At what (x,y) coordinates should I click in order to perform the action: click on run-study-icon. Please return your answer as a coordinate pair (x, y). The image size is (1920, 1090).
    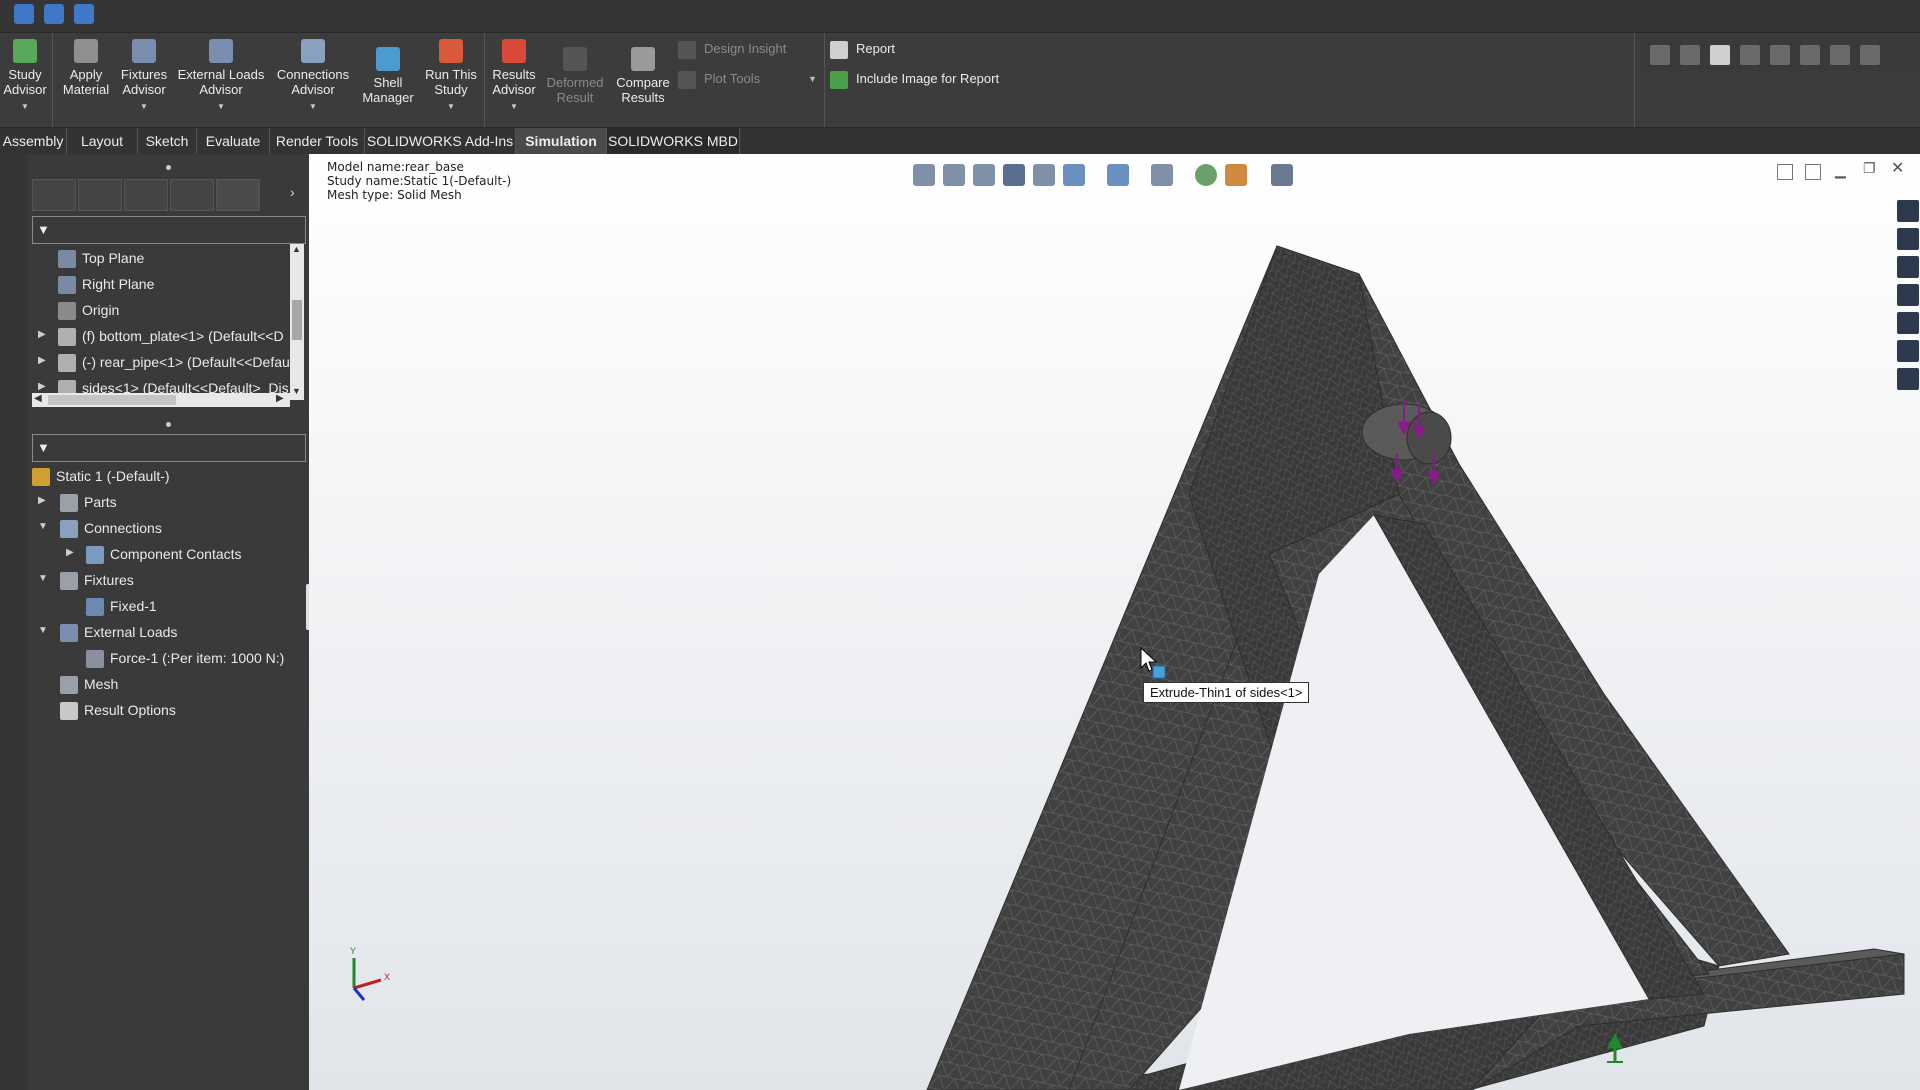
    Looking at the image, I should click on (451, 51).